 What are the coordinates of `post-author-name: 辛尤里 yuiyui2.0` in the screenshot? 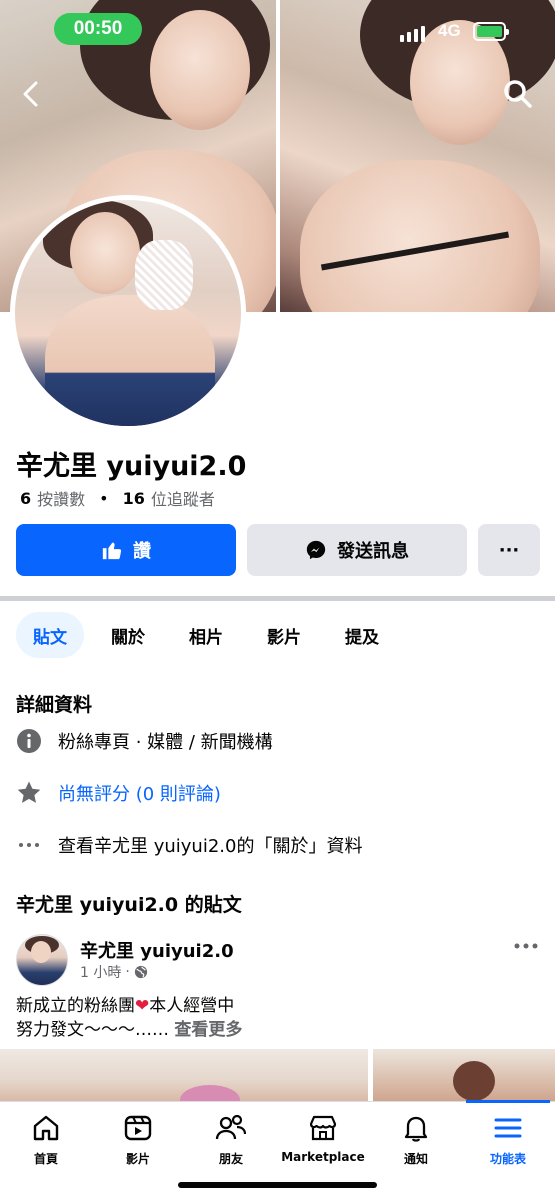 It's located at (157, 950).